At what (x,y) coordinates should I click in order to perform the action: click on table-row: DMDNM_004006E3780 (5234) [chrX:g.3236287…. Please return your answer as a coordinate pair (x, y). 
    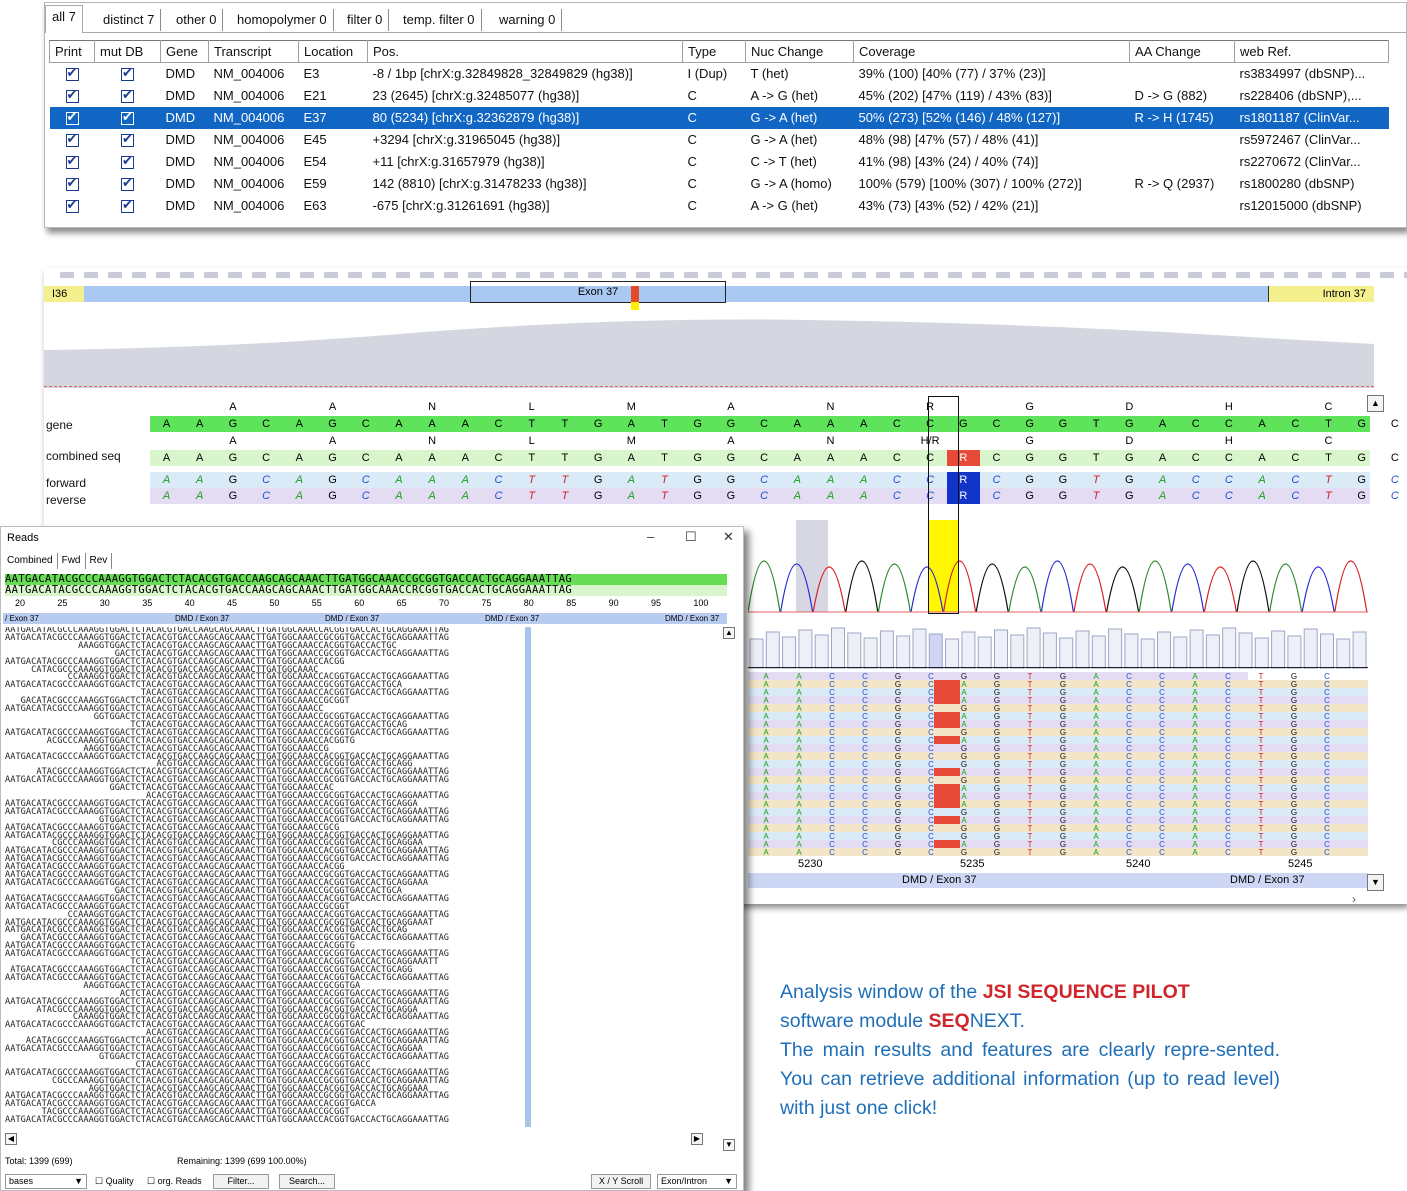
    Looking at the image, I should click on (719, 117).